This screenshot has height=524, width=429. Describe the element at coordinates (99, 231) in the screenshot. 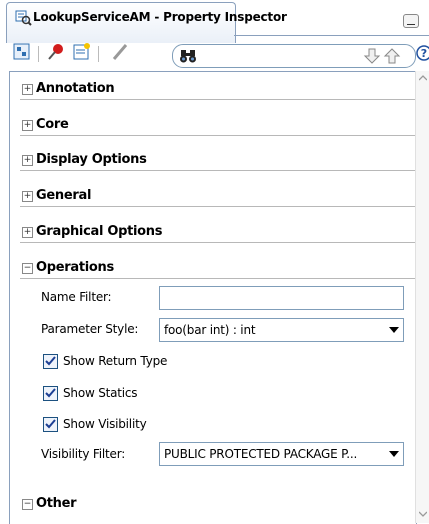

I see `section-label: Graphical Options` at that location.